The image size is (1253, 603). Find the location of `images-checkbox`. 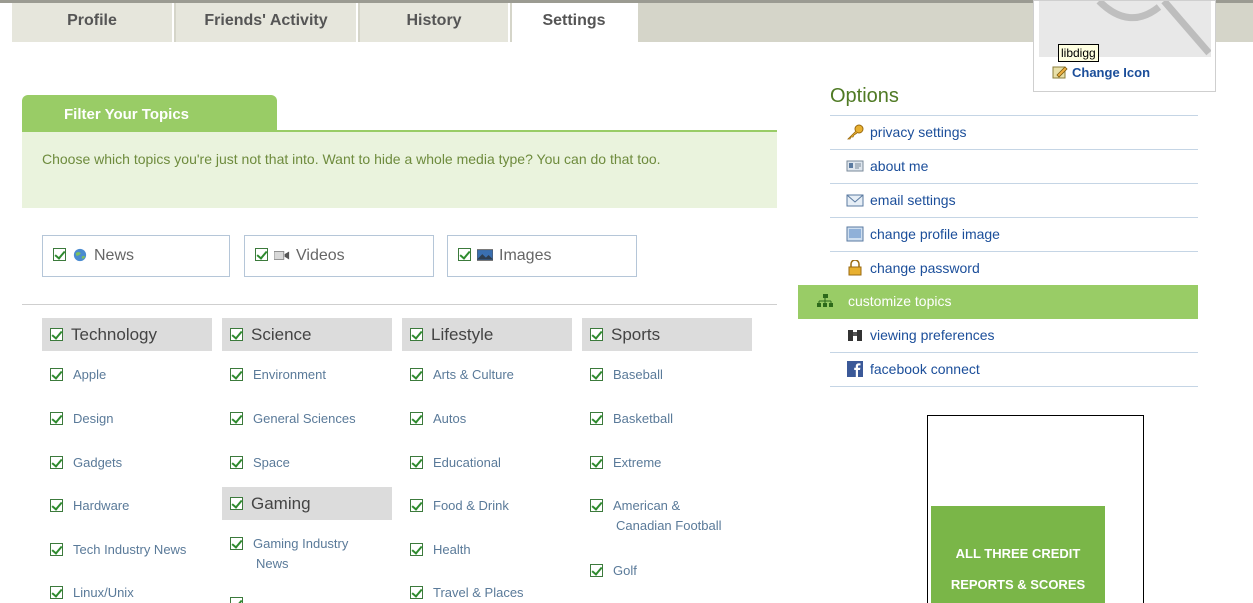

images-checkbox is located at coordinates (464, 254).